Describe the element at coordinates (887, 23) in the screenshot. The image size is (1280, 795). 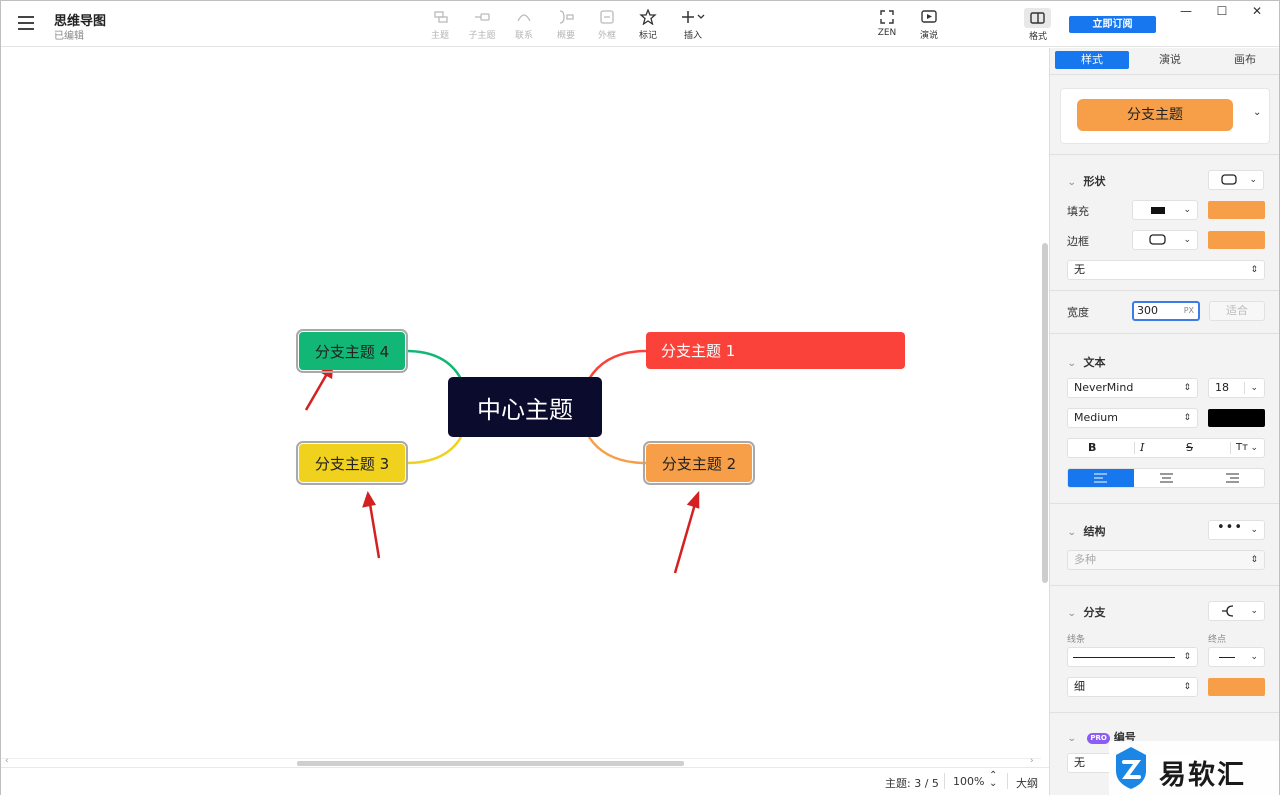
I see `toolbar-zen-button: ZEN` at that location.